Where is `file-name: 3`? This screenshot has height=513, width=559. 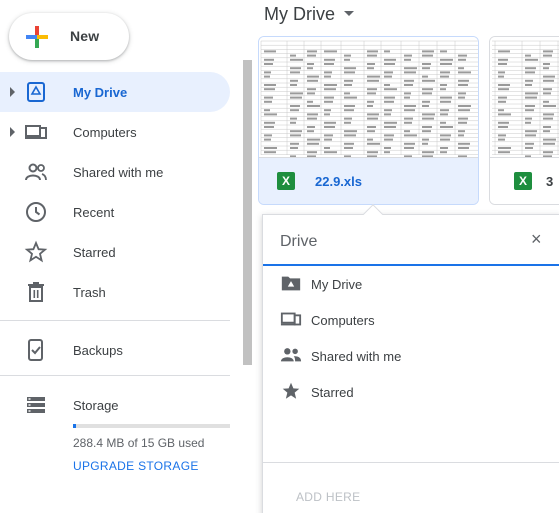 file-name: 3 is located at coordinates (550, 181).